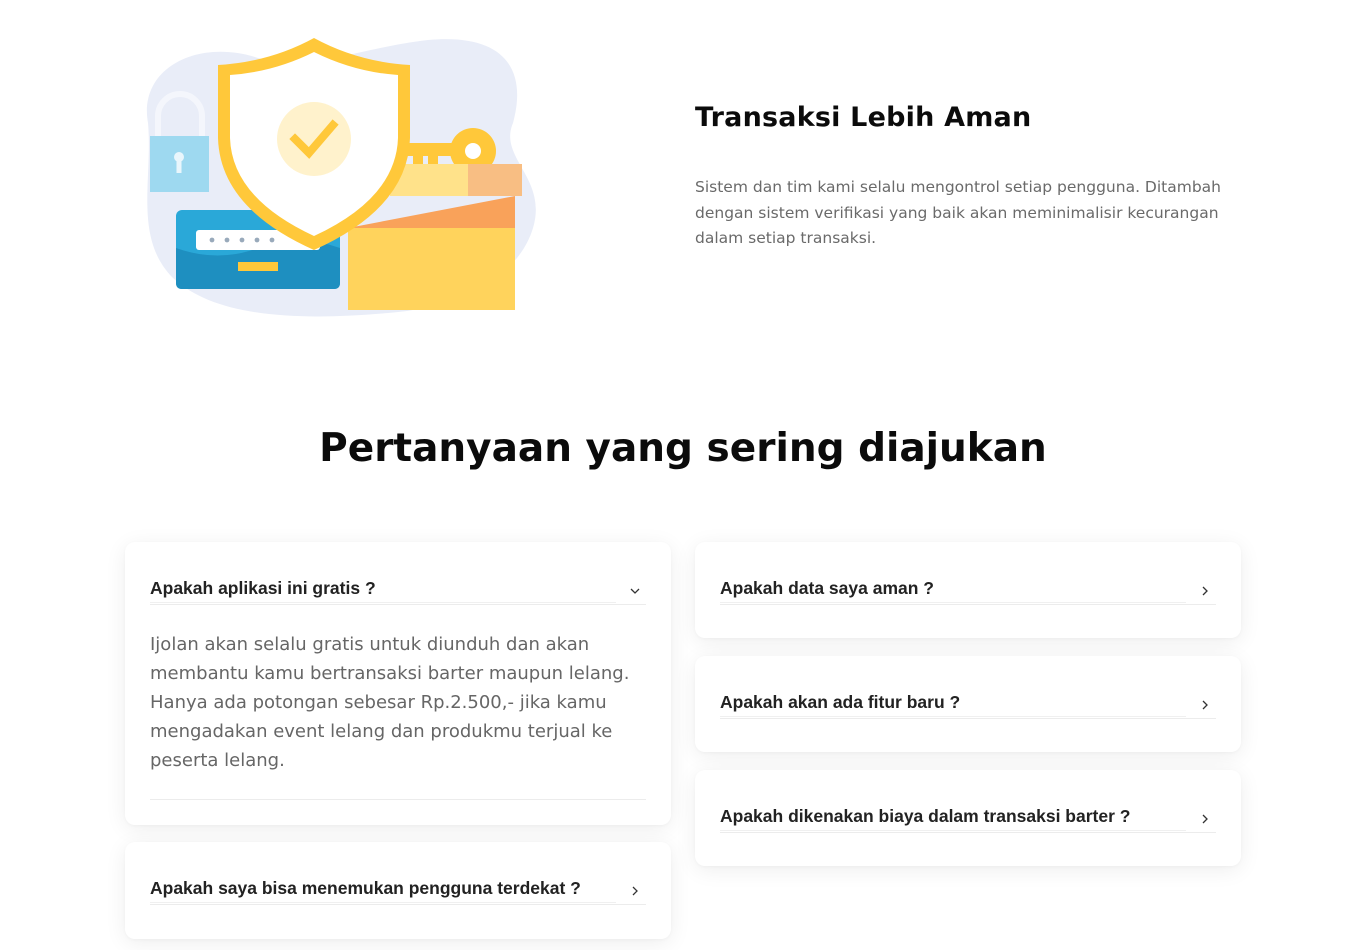  I want to click on faq-item: Apakah data saya aman ?, so click(968, 590).